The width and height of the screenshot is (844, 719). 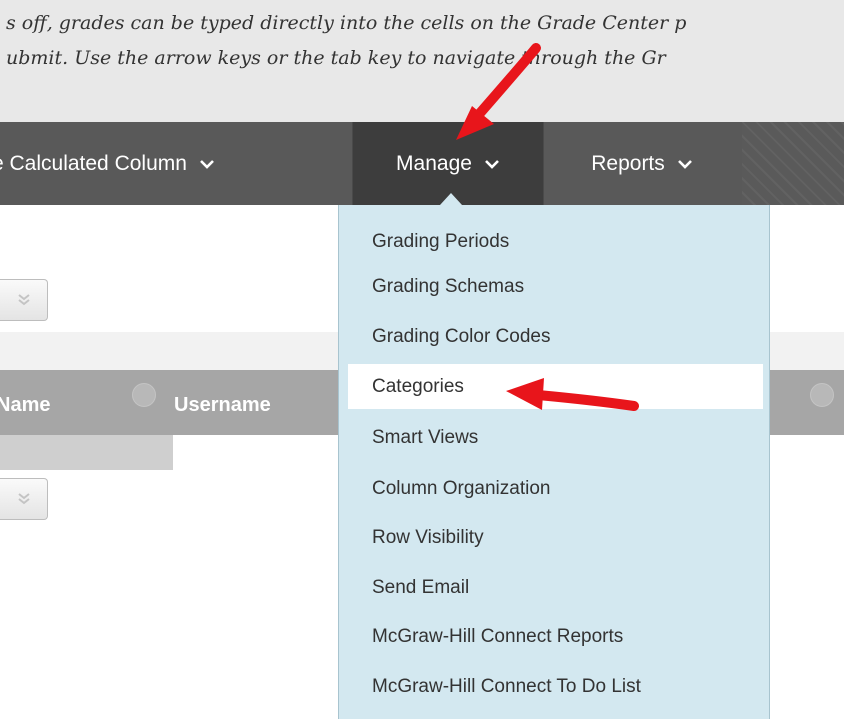 What do you see at coordinates (555, 636) in the screenshot?
I see `menu-item-mcgraw-hill-connect-reports: McGraw-Hill Connect Reports` at bounding box center [555, 636].